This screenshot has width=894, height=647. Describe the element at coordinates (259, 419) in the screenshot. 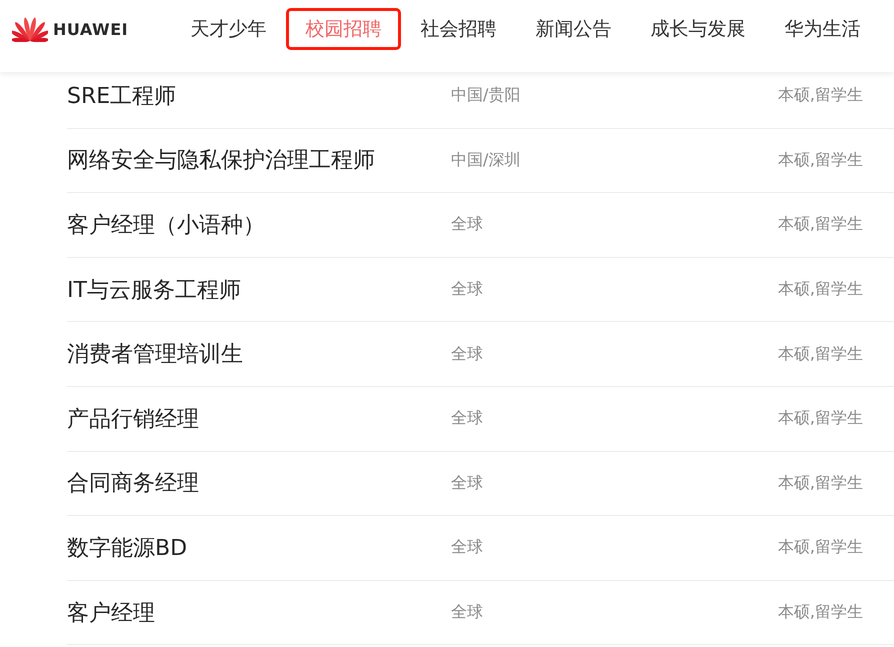

I see `job-title-link: 产品行销经理` at that location.